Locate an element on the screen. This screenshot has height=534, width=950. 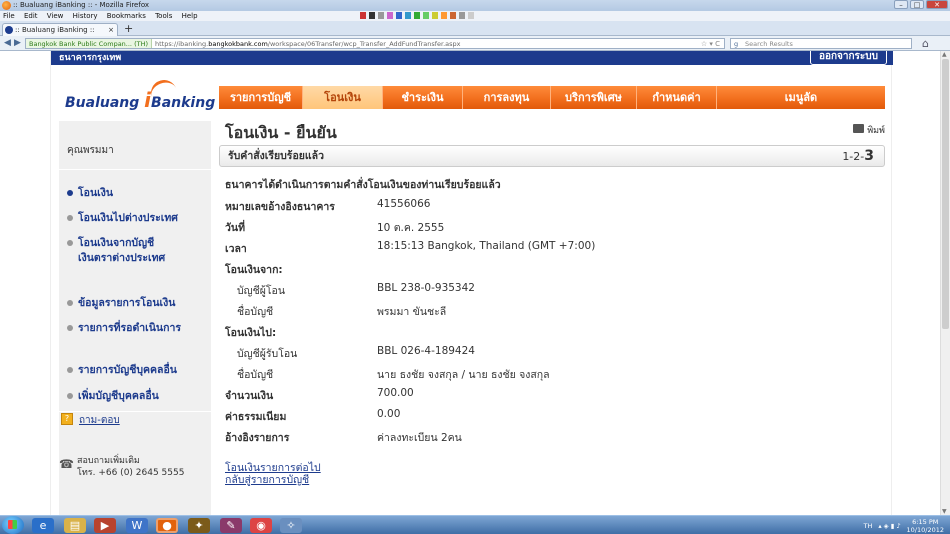
question-icon: ? is located at coordinates (67, 419).